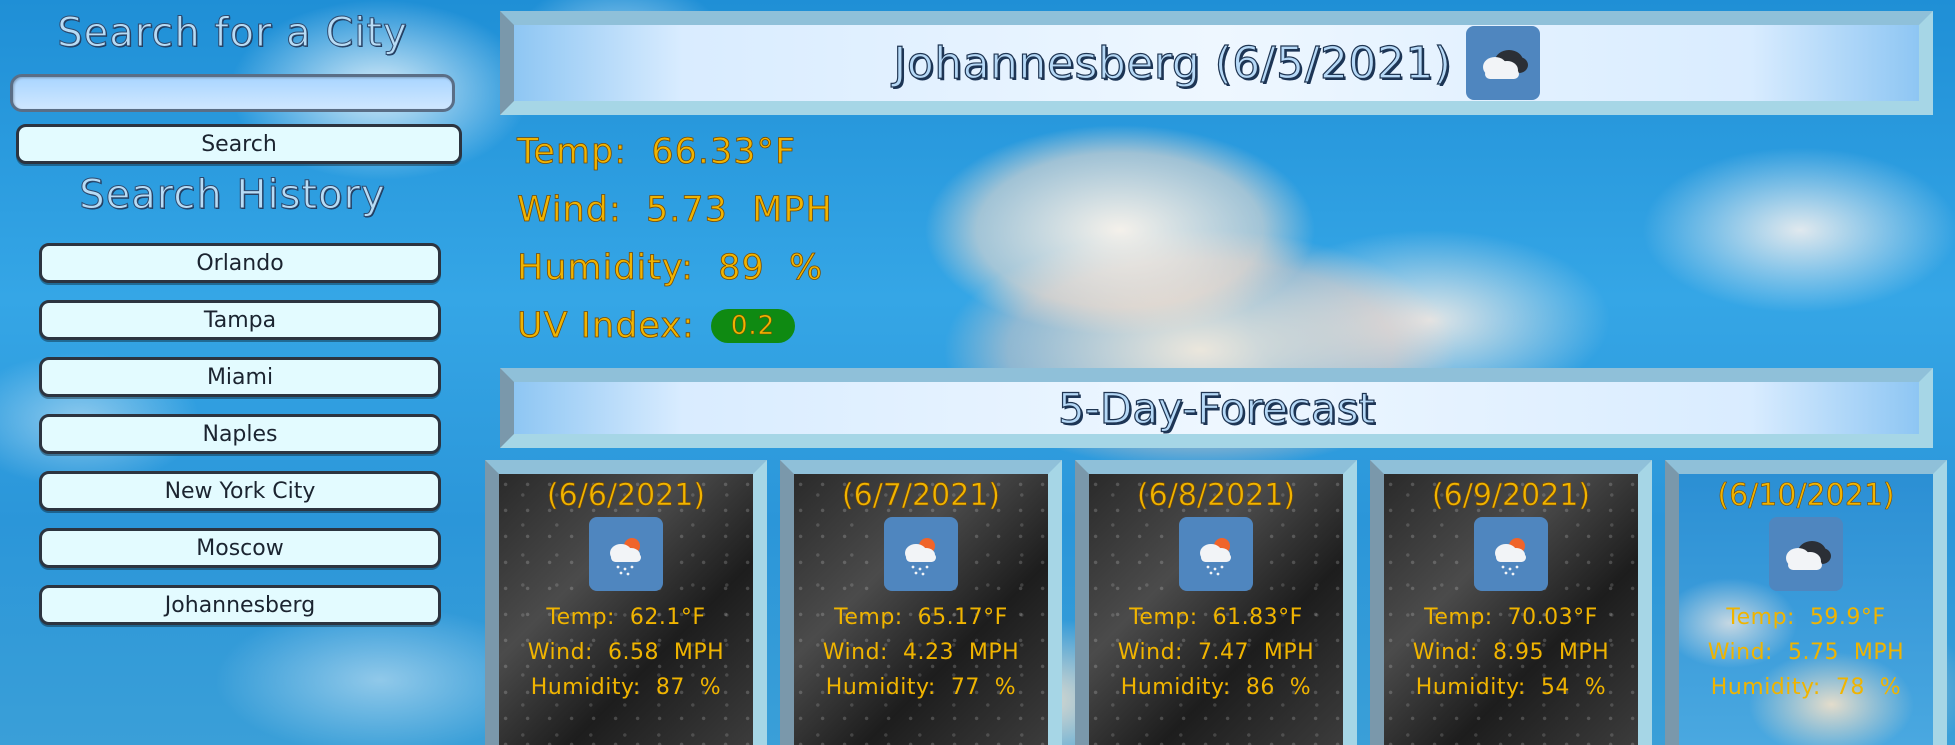 The height and width of the screenshot is (745, 1955). What do you see at coordinates (240, 548) in the screenshot?
I see `history-item-moscow: Moscow` at bounding box center [240, 548].